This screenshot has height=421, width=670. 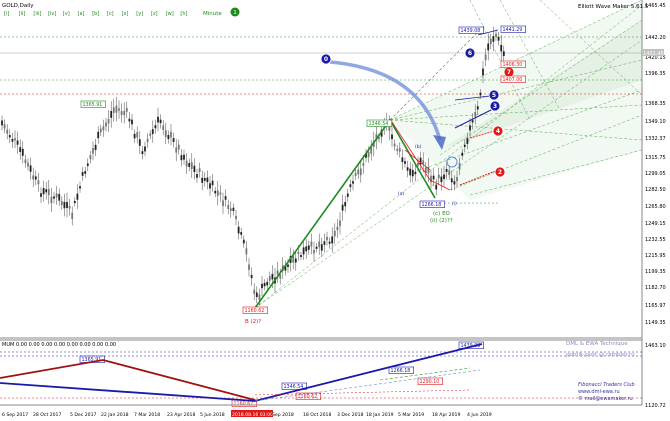 What do you see at coordinates (606, 385) in the screenshot?
I see `watermark-line3: Fibonacci Traders Club` at bounding box center [606, 385].